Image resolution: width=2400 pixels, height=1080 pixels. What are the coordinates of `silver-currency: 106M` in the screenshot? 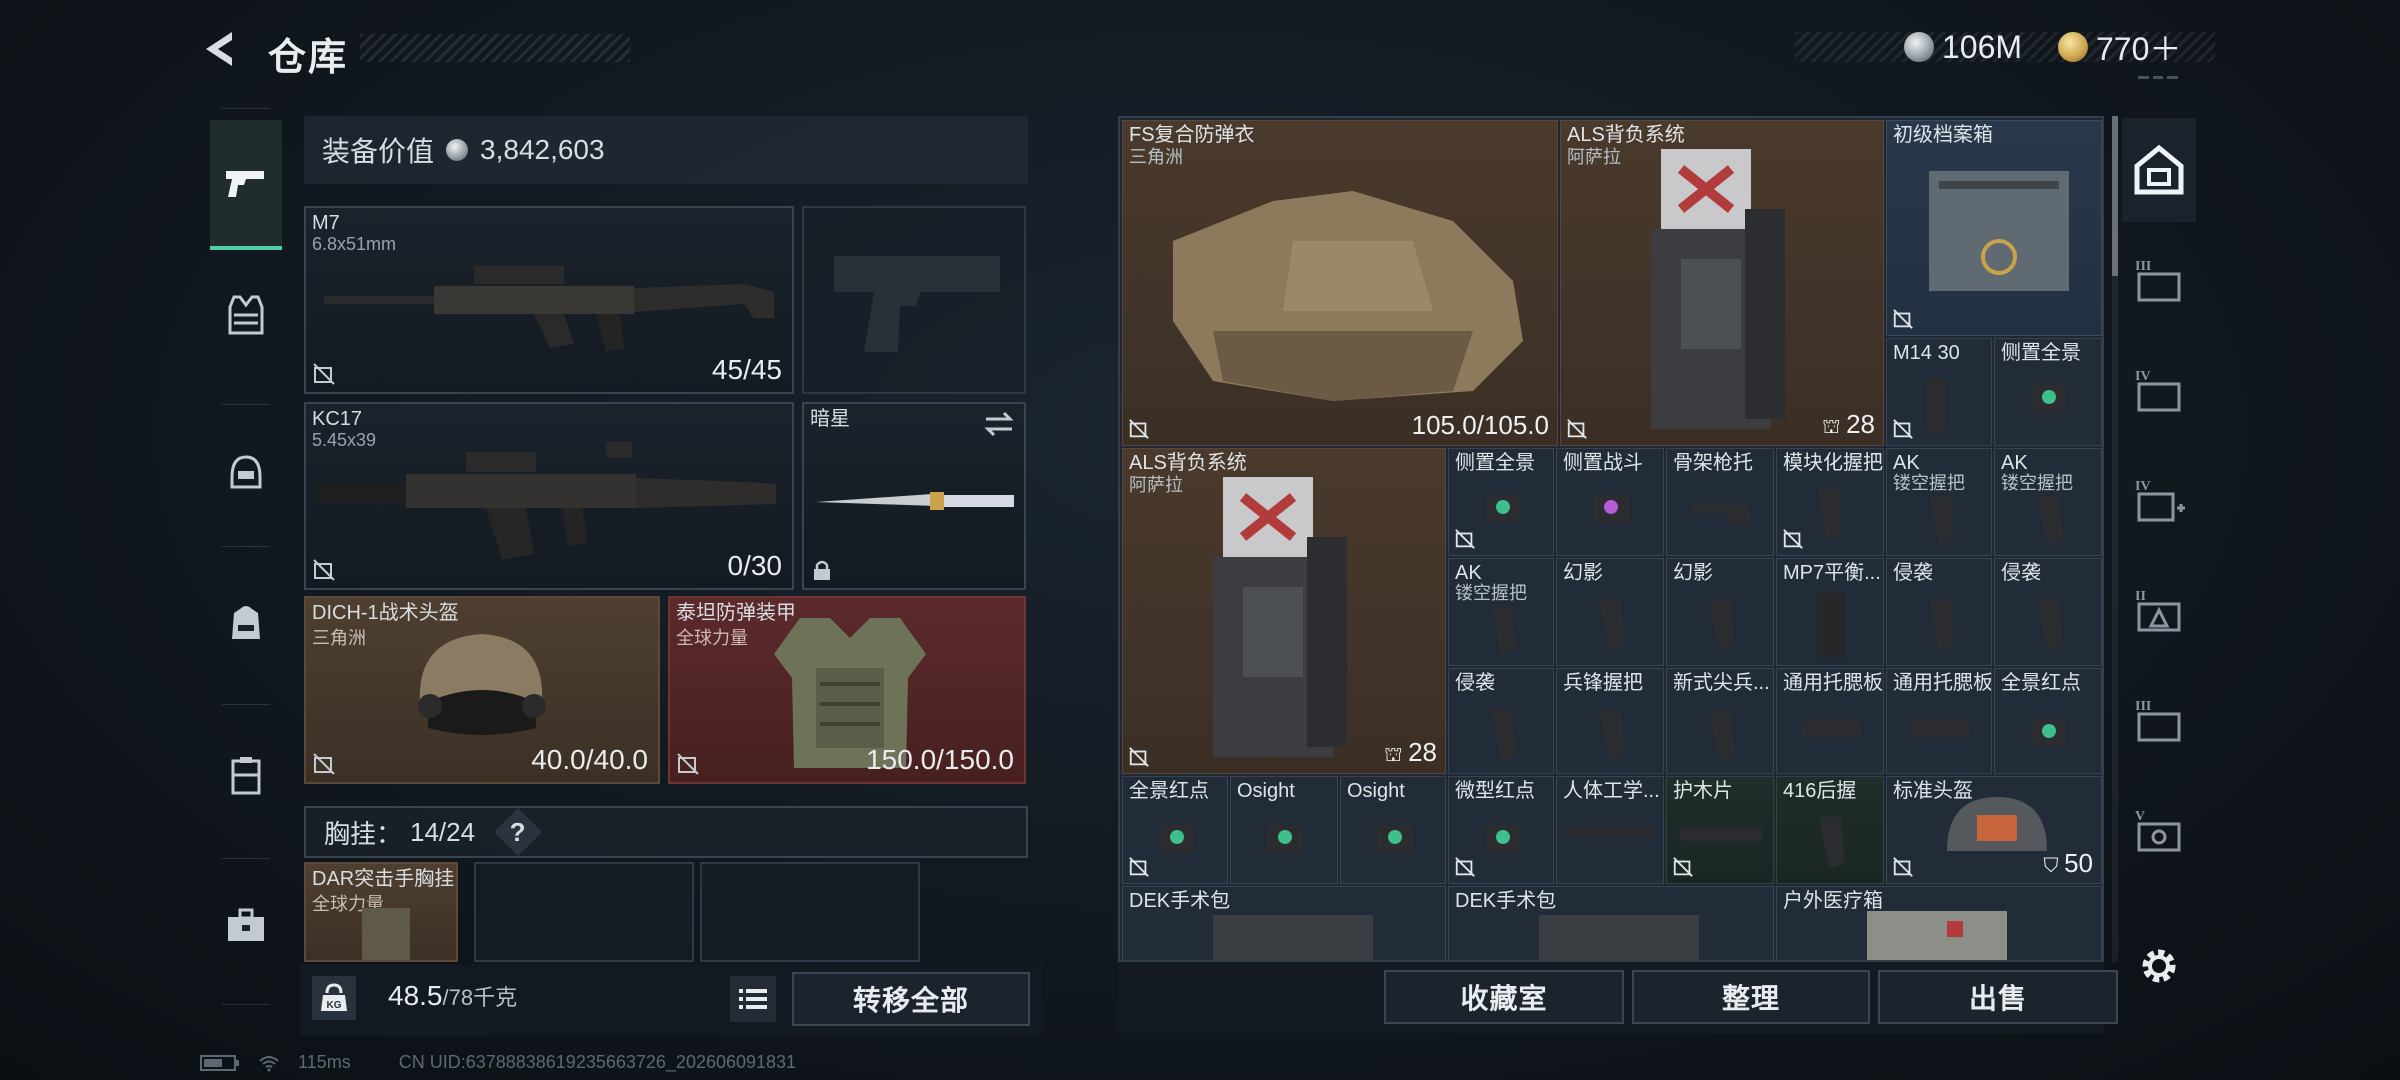 It's located at (1963, 47).